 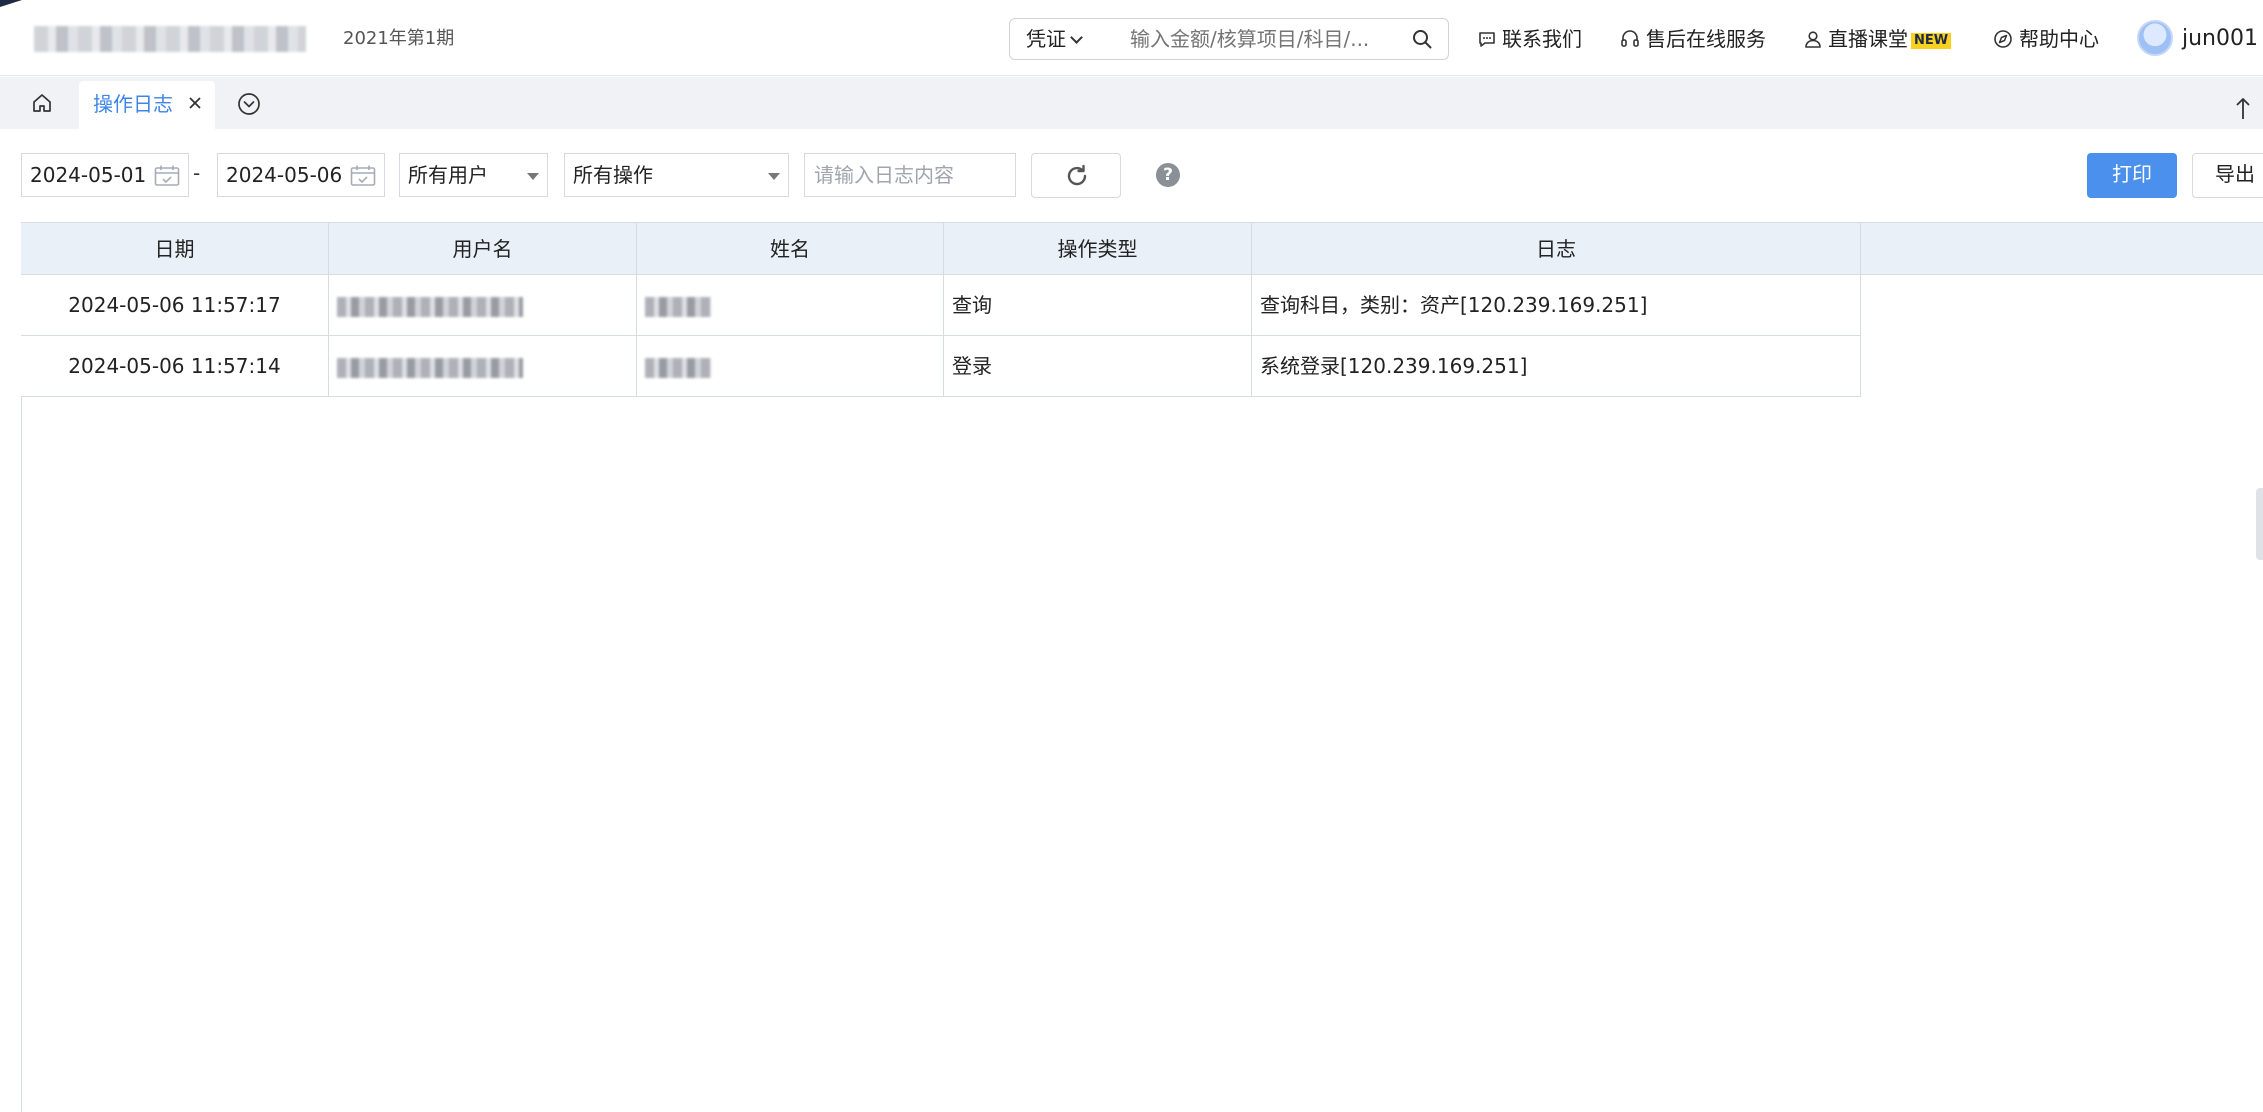 I want to click on headset-icon, so click(x=1630, y=38).